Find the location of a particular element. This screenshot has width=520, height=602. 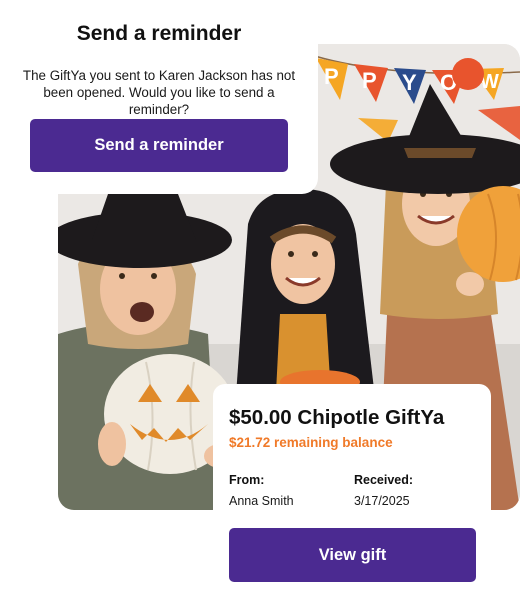

gift-title: $50.00 Chipotle GiftYa is located at coordinates (337, 417).